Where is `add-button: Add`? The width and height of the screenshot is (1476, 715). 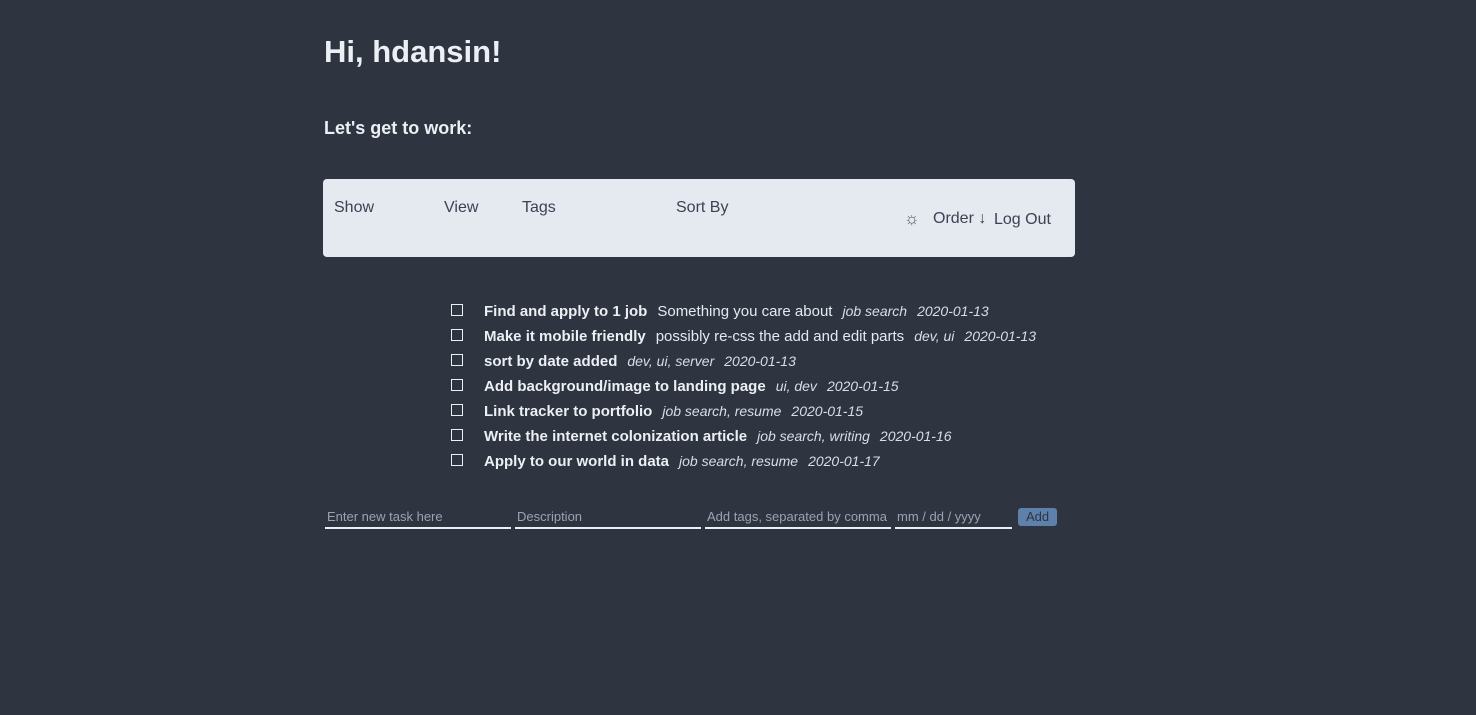 add-button: Add is located at coordinates (1038, 517).